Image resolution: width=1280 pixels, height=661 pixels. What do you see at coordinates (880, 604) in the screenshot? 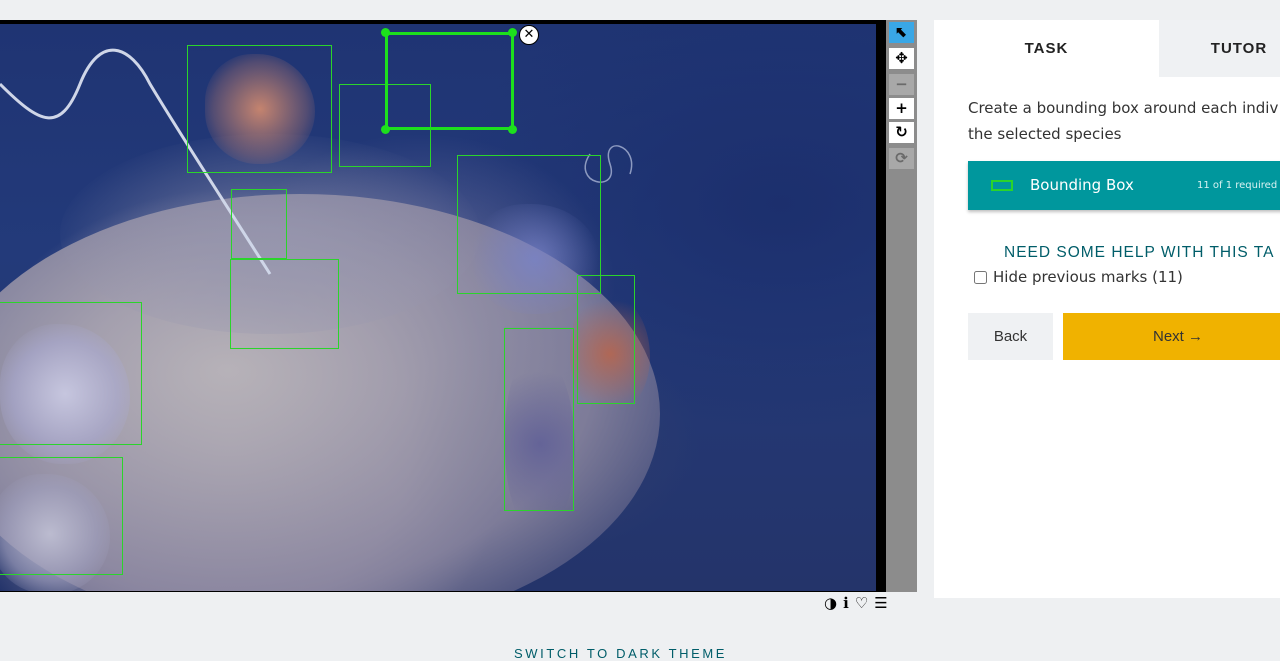
I see `list-icon: ☰` at bounding box center [880, 604].